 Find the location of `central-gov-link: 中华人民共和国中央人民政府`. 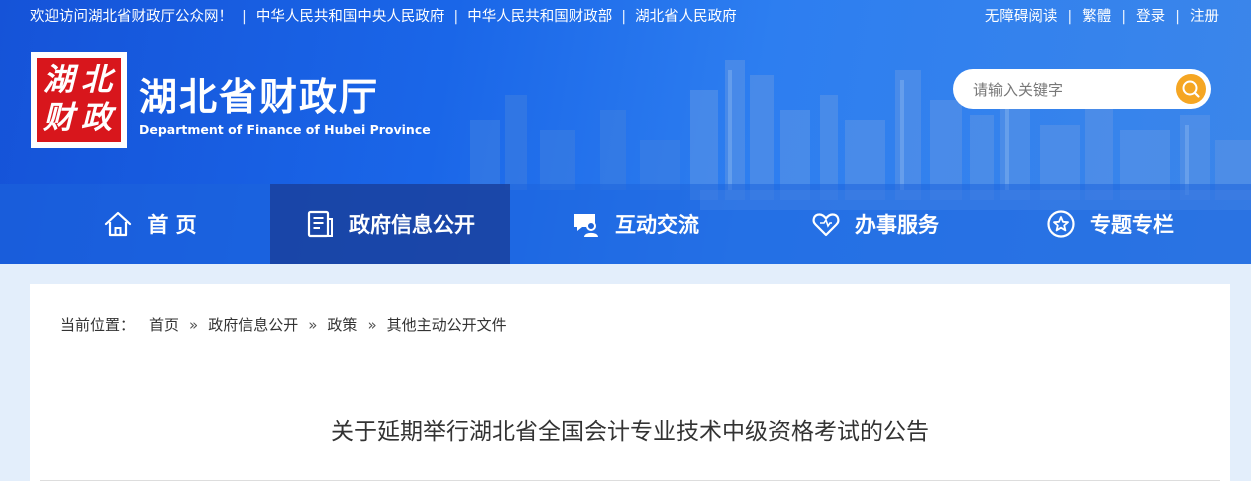

central-gov-link: 中华人民共和国中央人民政府 is located at coordinates (350, 15).